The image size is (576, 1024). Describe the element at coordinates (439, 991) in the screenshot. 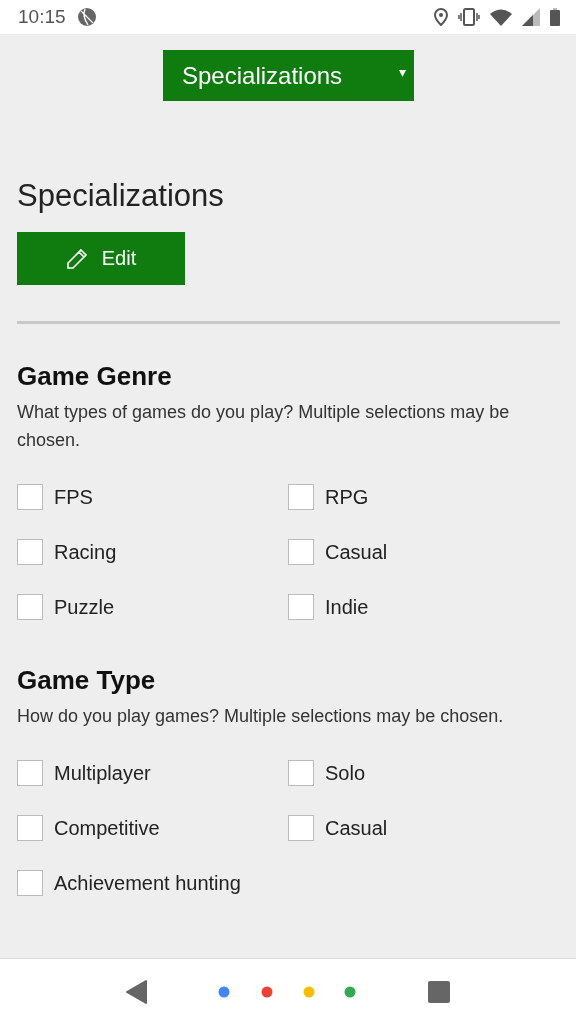

I see `recents-icon` at that location.